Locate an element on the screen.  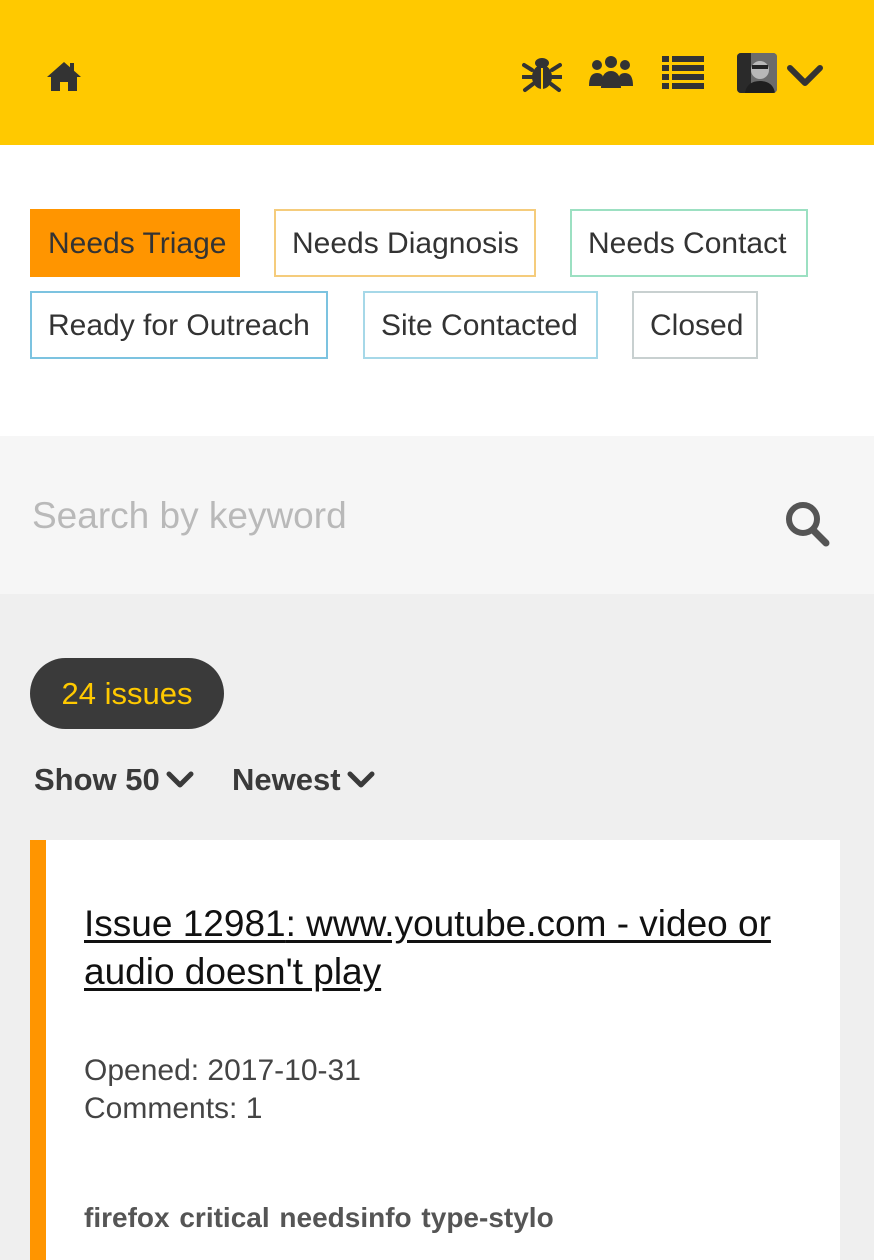
sort-dropdown: Newest is located at coordinates (303, 780).